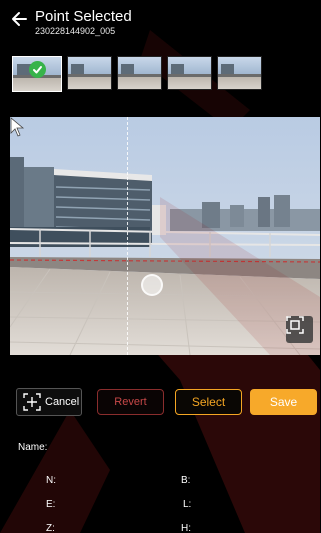 The height and width of the screenshot is (533, 321). I want to click on top-bar: Point Selected 230228144902_005, so click(160, 24).